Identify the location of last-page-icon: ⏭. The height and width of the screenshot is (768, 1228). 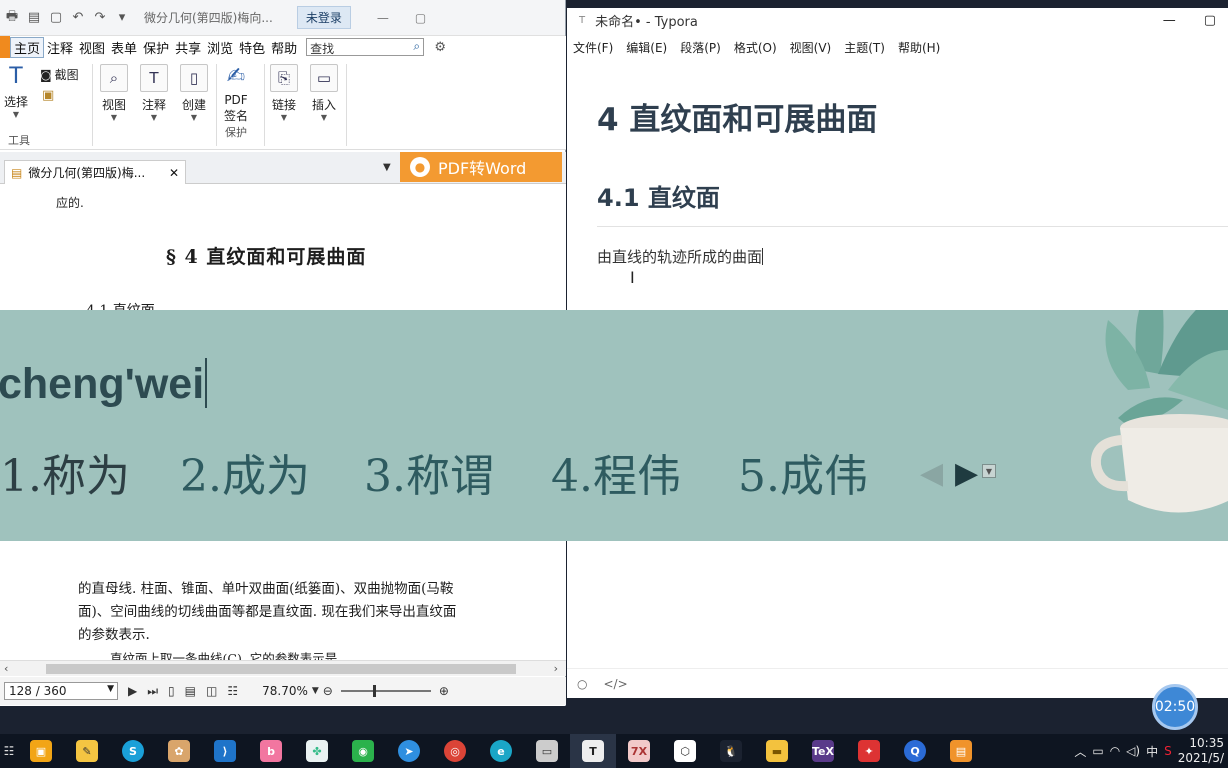
(152, 691).